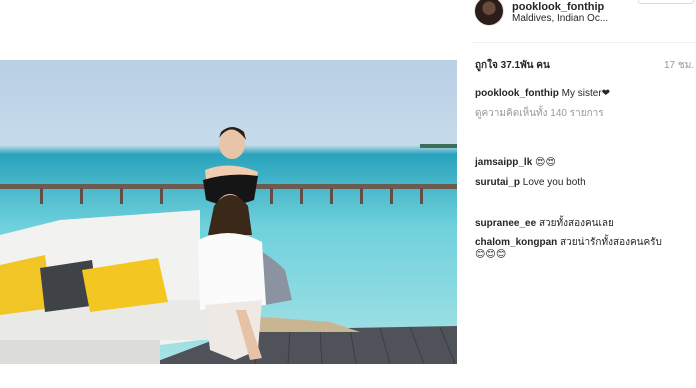  I want to click on comment-username: supranee_ee, so click(505, 223).